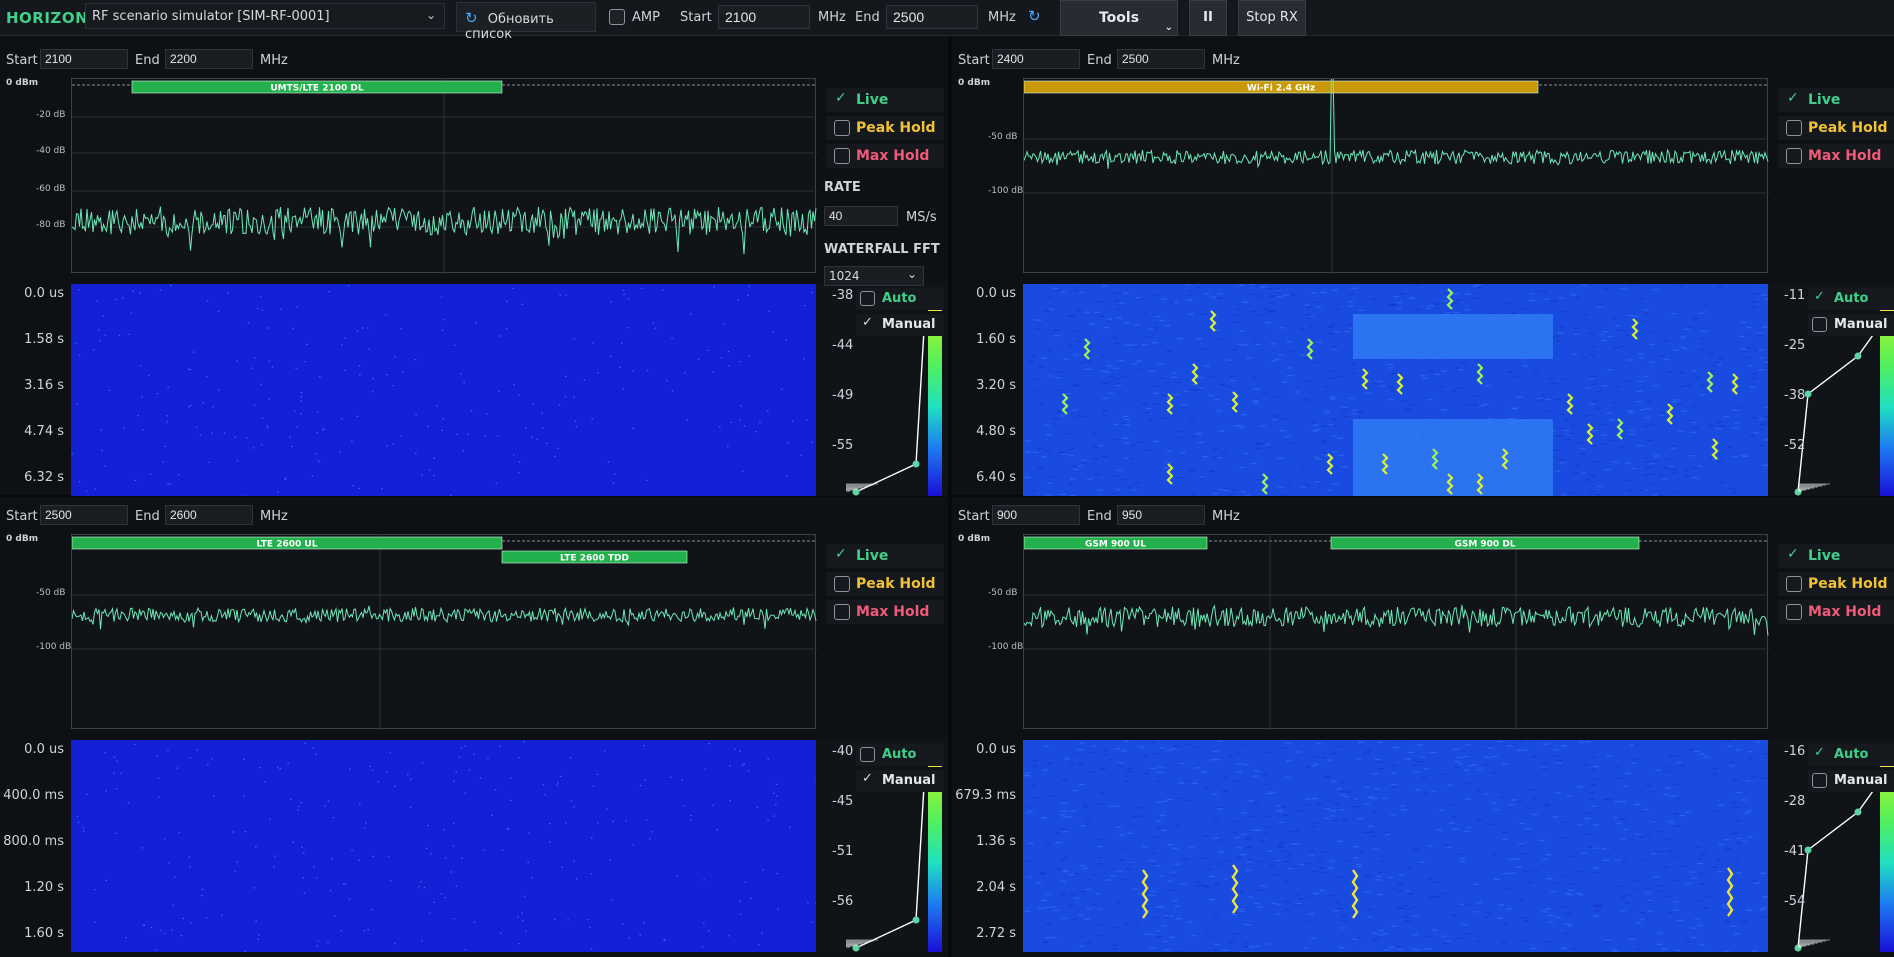  What do you see at coordinates (932, 17) in the screenshot?
I see `end-freq-input` at bounding box center [932, 17].